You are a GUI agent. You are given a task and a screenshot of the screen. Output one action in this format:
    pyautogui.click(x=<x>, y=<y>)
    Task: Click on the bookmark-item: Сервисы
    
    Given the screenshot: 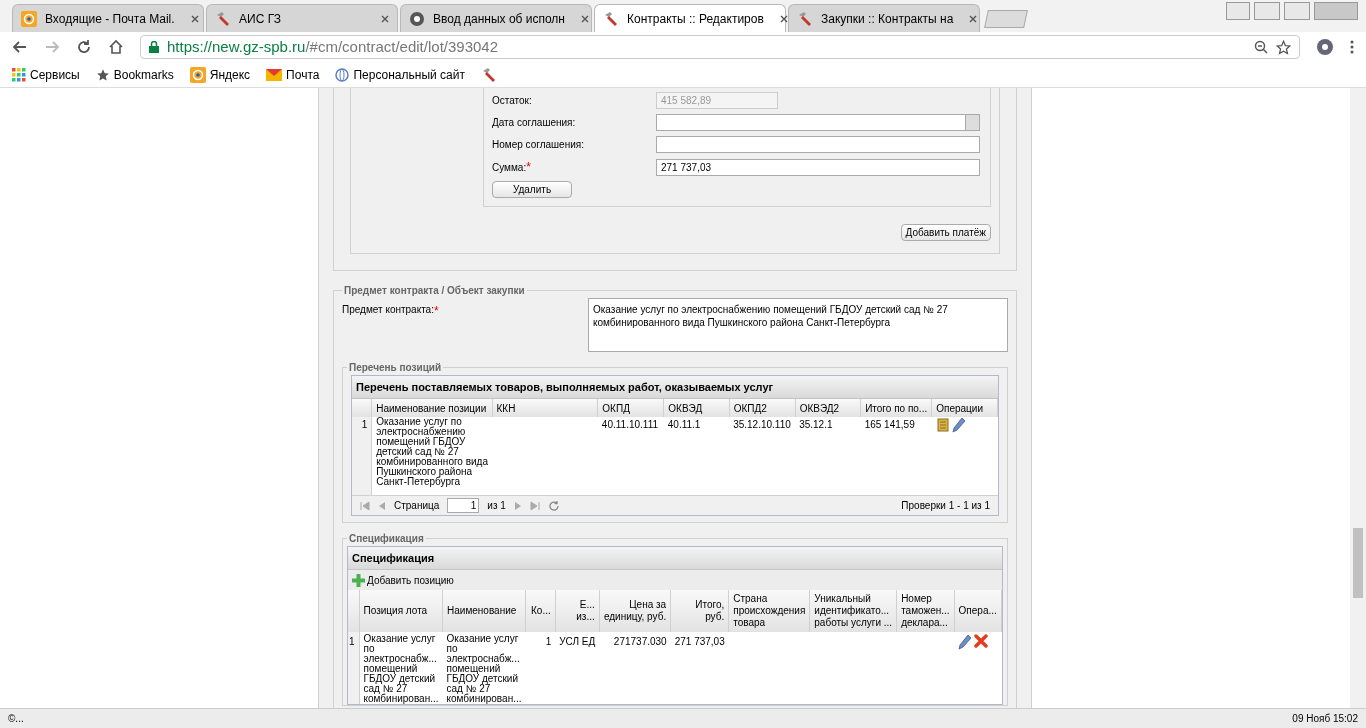 What is the action you would take?
    pyautogui.click(x=46, y=74)
    